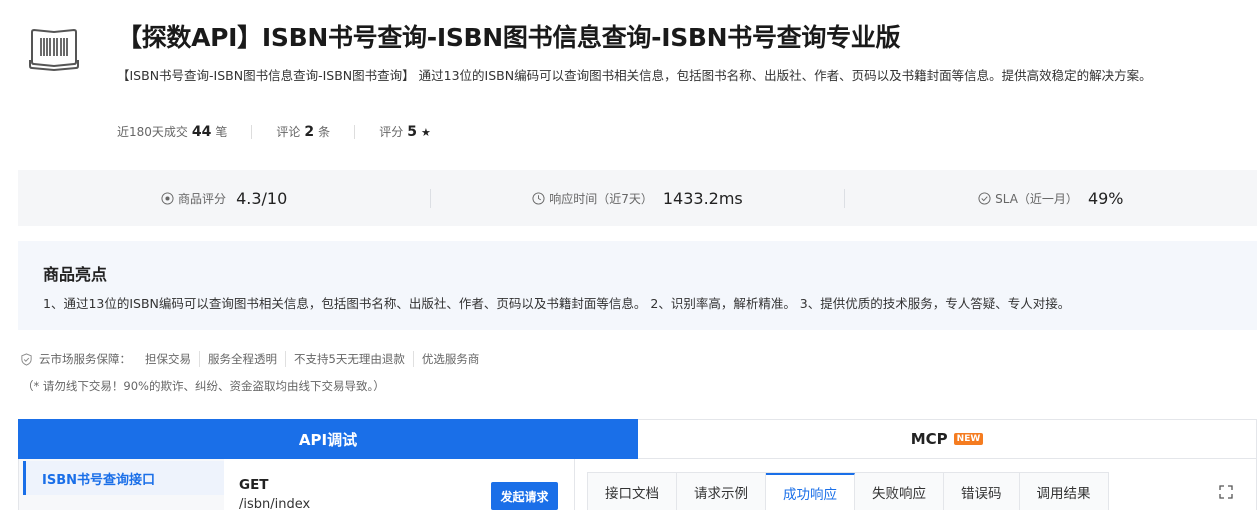 The image size is (1259, 510). What do you see at coordinates (968, 439) in the screenshot?
I see `new-badge: NEW` at bounding box center [968, 439].